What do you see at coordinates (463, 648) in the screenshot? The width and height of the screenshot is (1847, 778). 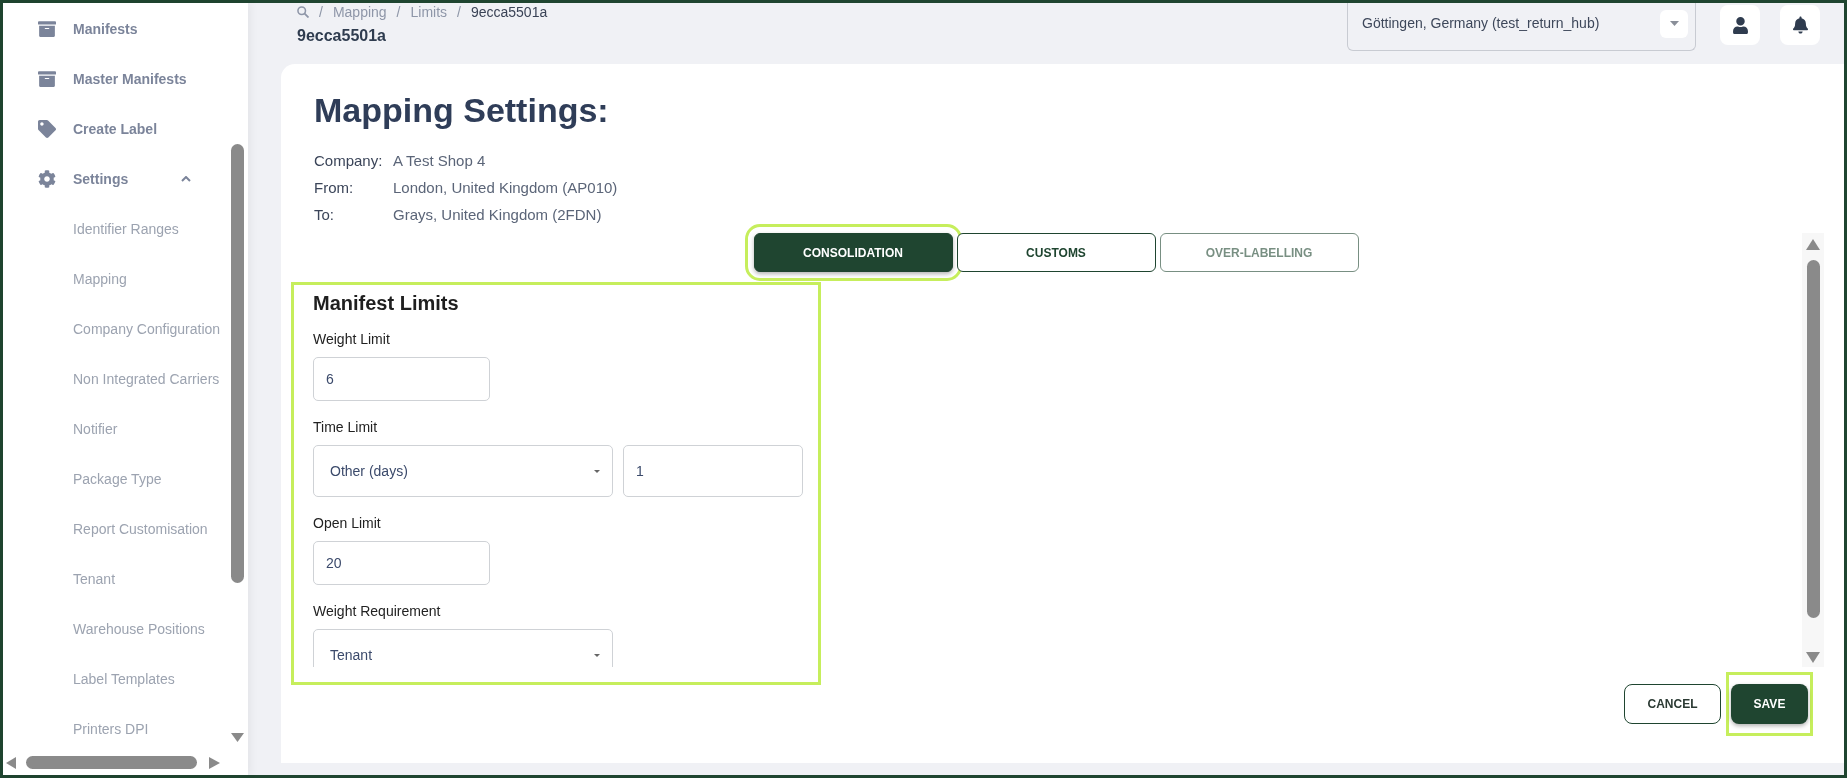 I see `select-field: Tenant` at bounding box center [463, 648].